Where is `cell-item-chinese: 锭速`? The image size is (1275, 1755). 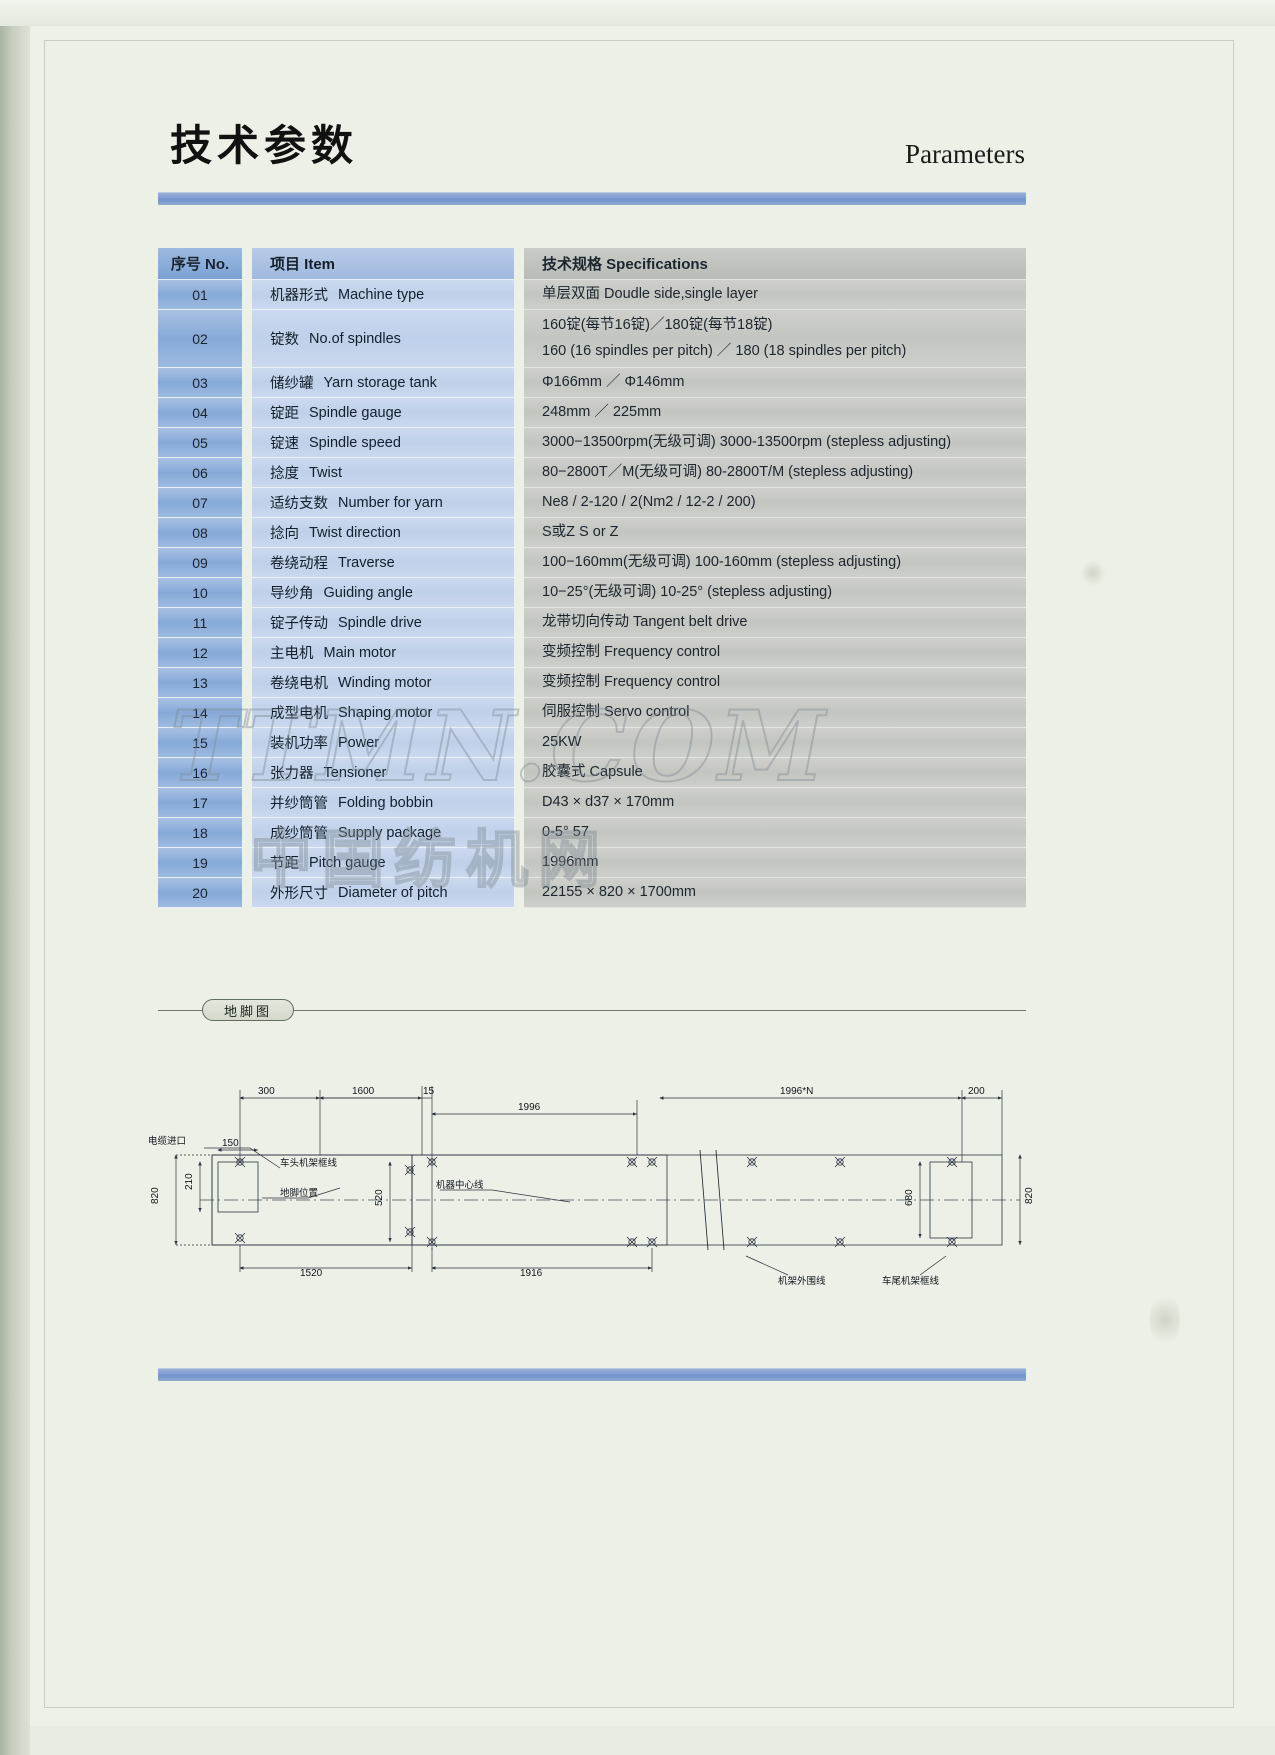 cell-item-chinese: 锭速 is located at coordinates (284, 444).